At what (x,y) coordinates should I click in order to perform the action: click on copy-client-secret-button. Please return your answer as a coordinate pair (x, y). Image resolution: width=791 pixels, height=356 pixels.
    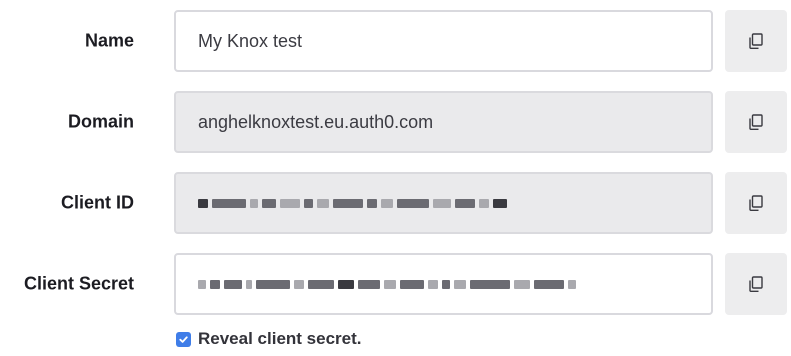
    Looking at the image, I should click on (756, 284).